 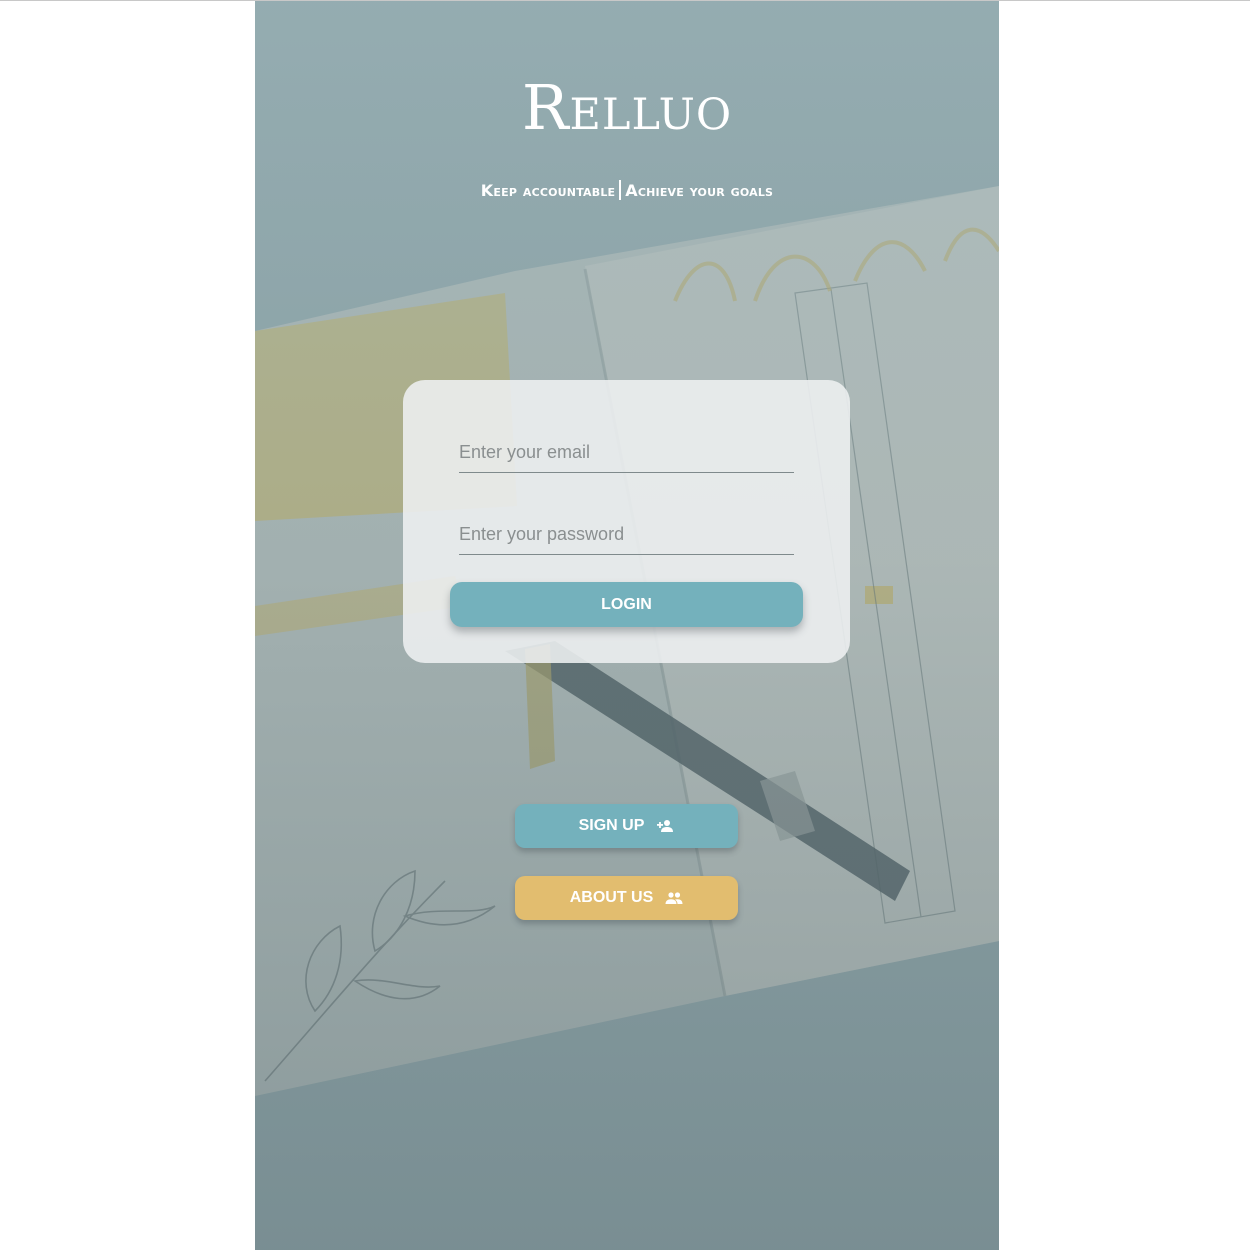 I want to click on people-icon, so click(x=674, y=898).